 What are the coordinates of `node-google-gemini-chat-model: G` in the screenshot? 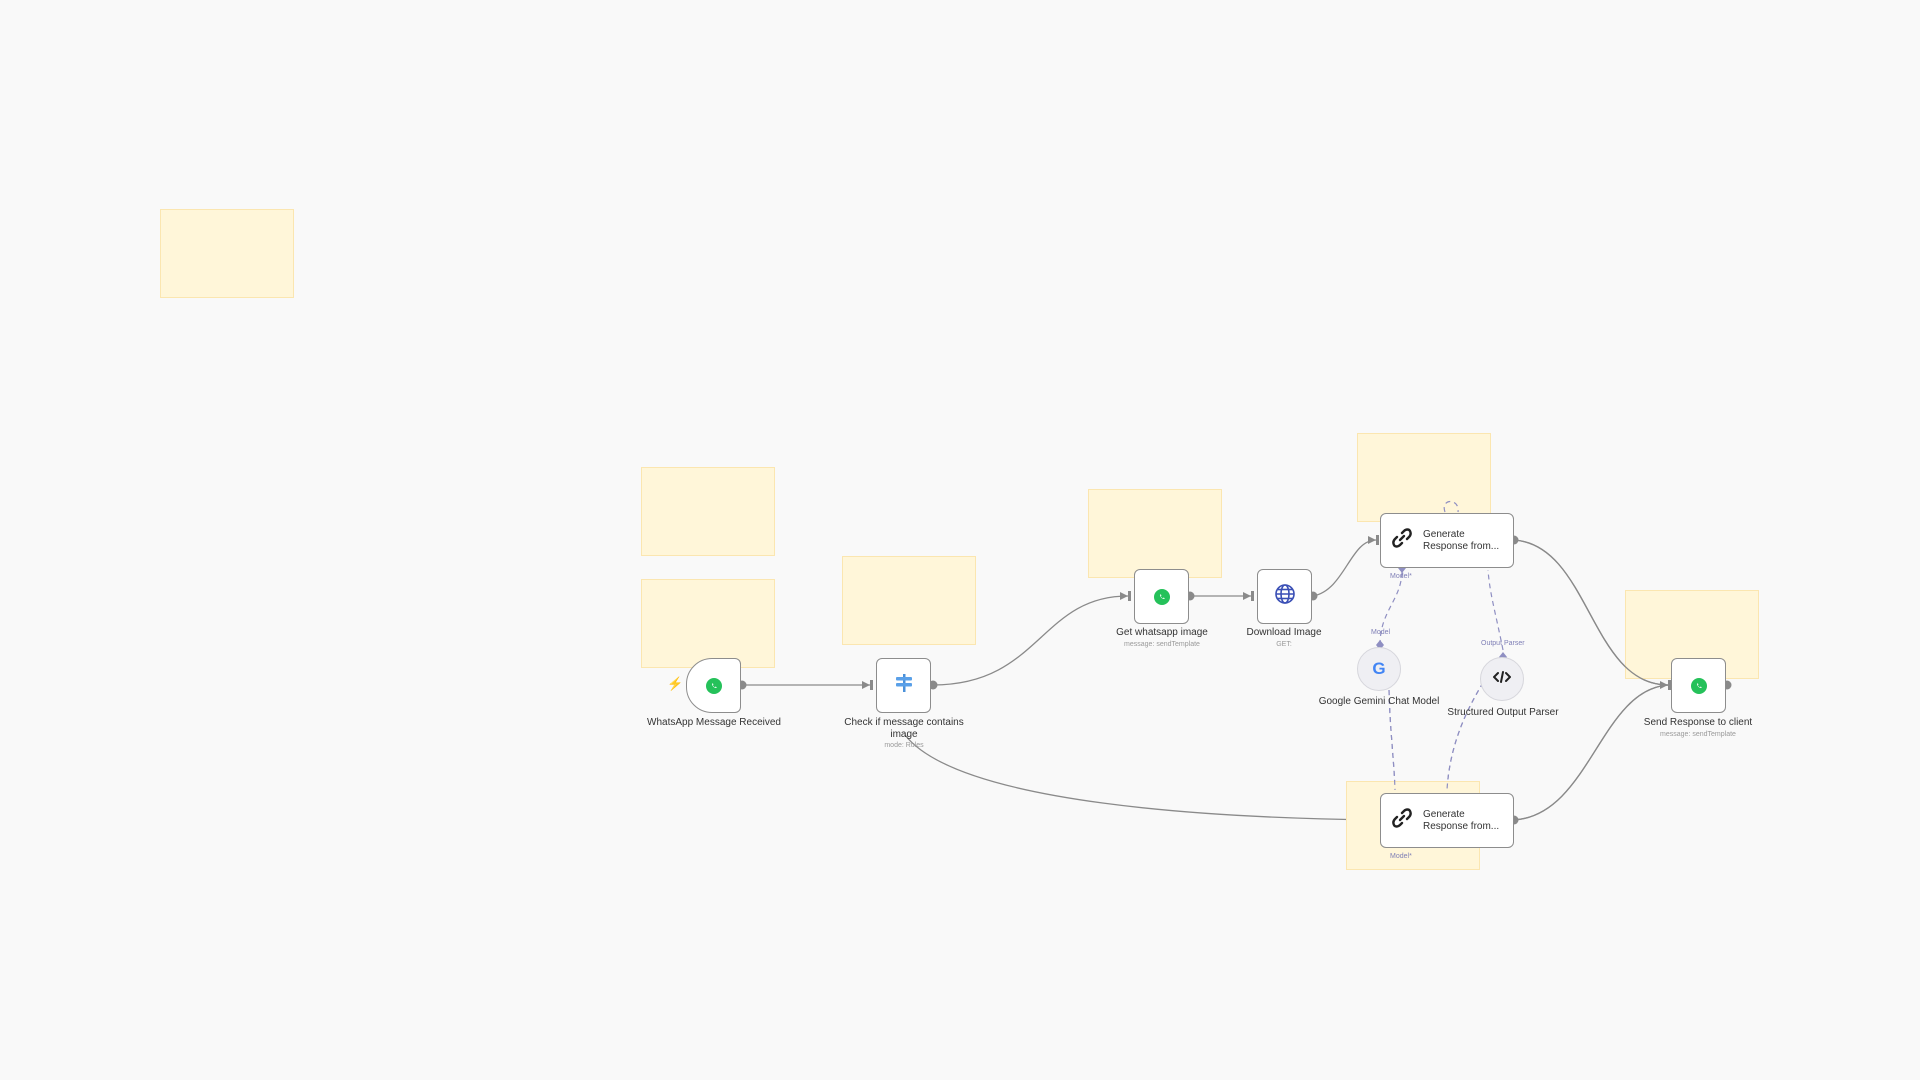 It's located at (1379, 669).